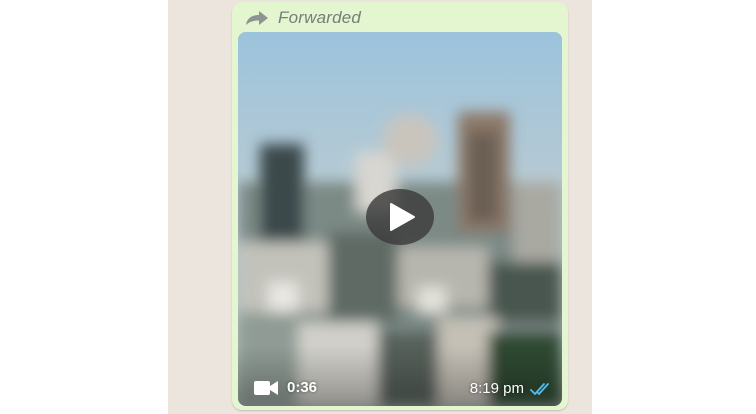  Describe the element at coordinates (302, 387) in the screenshot. I see `video-duration: 0:36` at that location.